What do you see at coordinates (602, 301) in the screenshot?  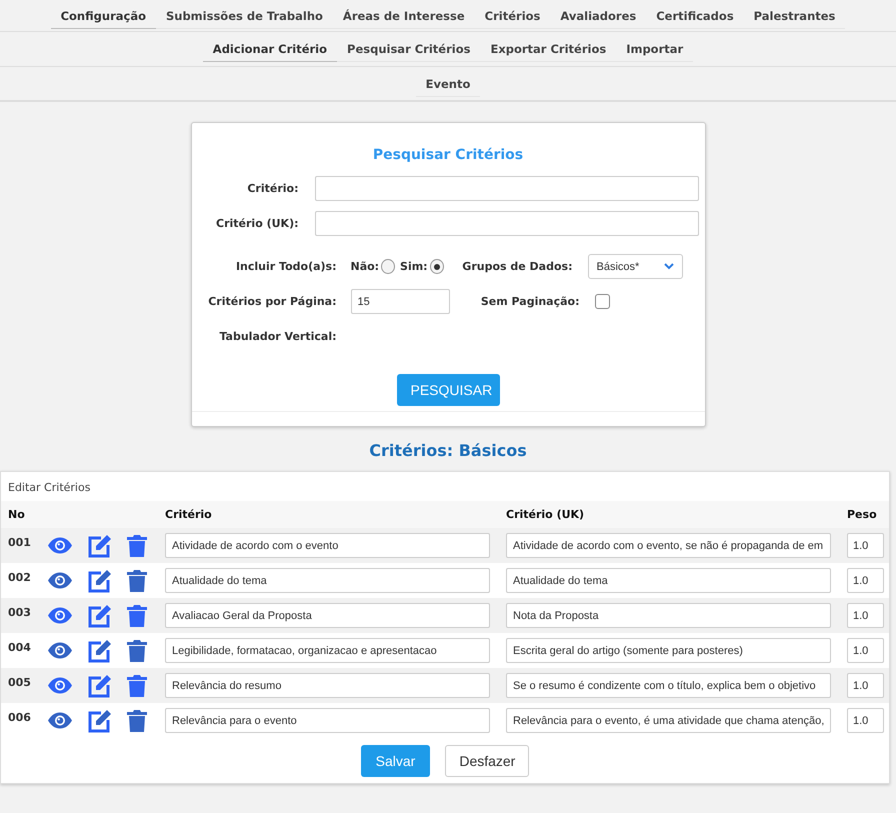 I see `checkbox` at bounding box center [602, 301].